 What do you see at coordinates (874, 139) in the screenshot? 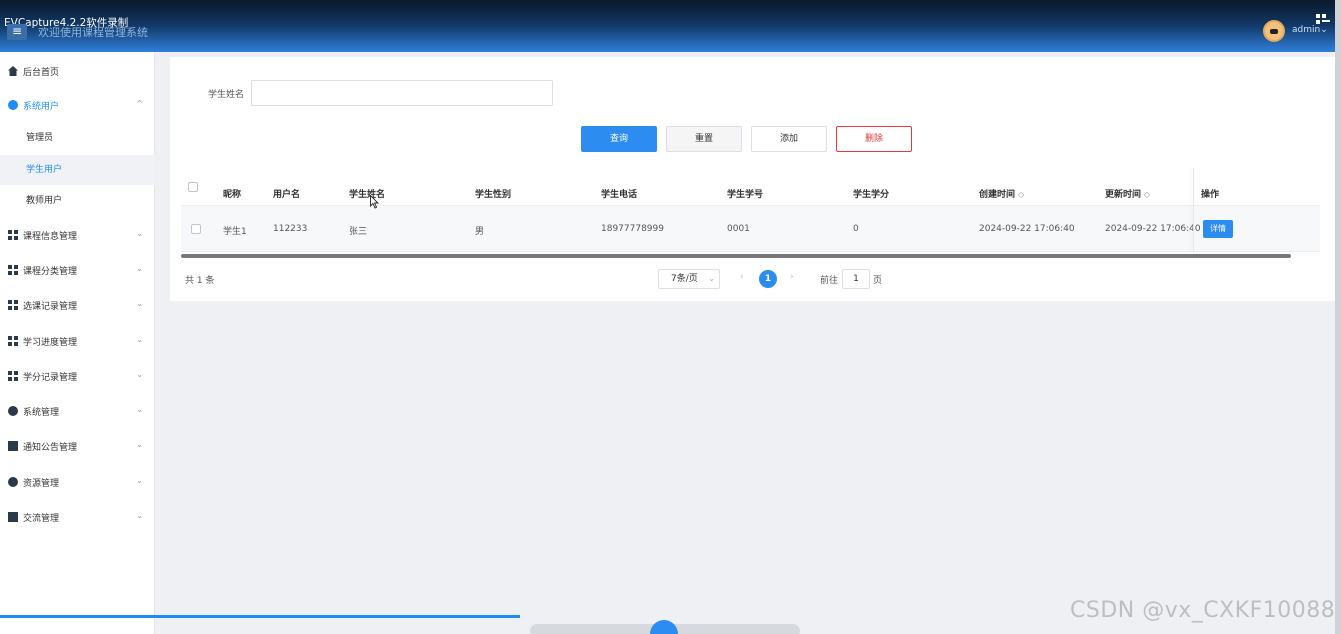
I see `delete-button: 删除` at bounding box center [874, 139].